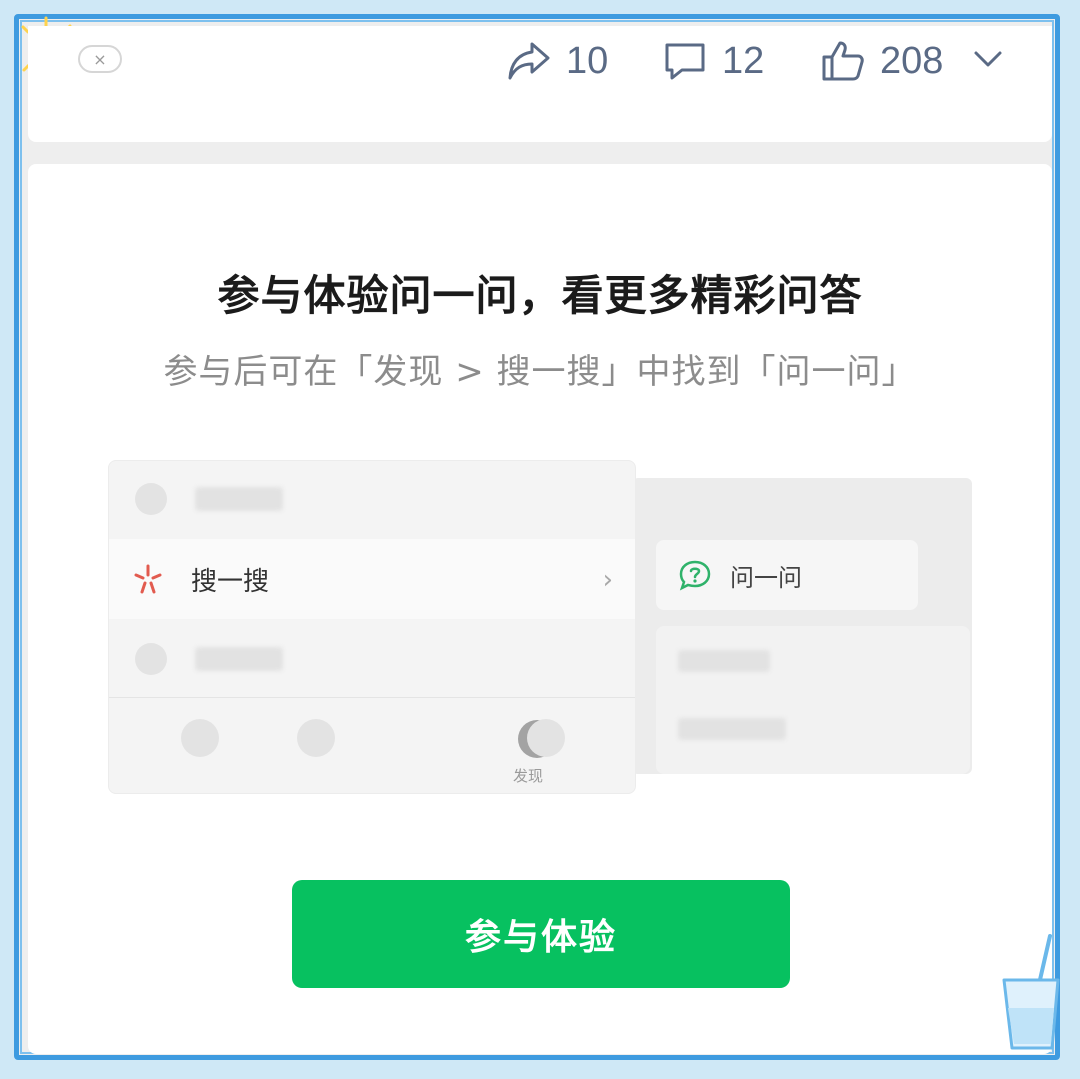 The height and width of the screenshot is (1079, 1080). What do you see at coordinates (230, 581) in the screenshot?
I see `search-label: 搜一搜` at bounding box center [230, 581].